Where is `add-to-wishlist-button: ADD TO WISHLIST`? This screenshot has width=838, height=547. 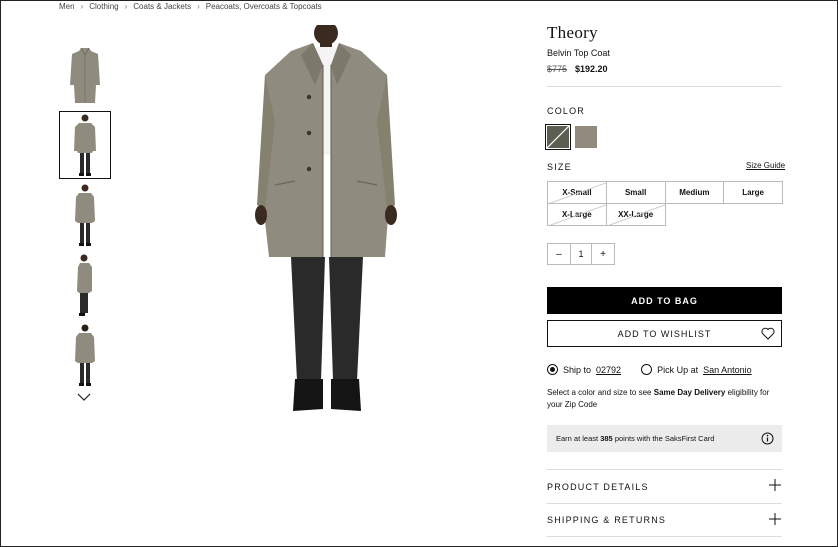
add-to-wishlist-button: ADD TO WISHLIST is located at coordinates (664, 333).